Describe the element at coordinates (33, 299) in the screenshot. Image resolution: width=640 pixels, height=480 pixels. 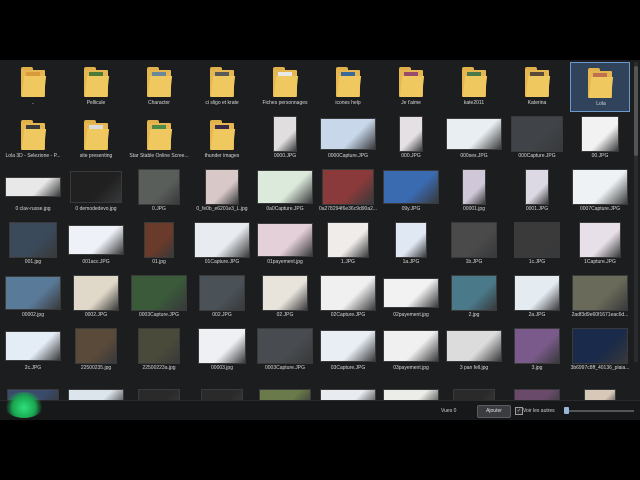
I see `image-file-item: 00002.jpg` at that location.